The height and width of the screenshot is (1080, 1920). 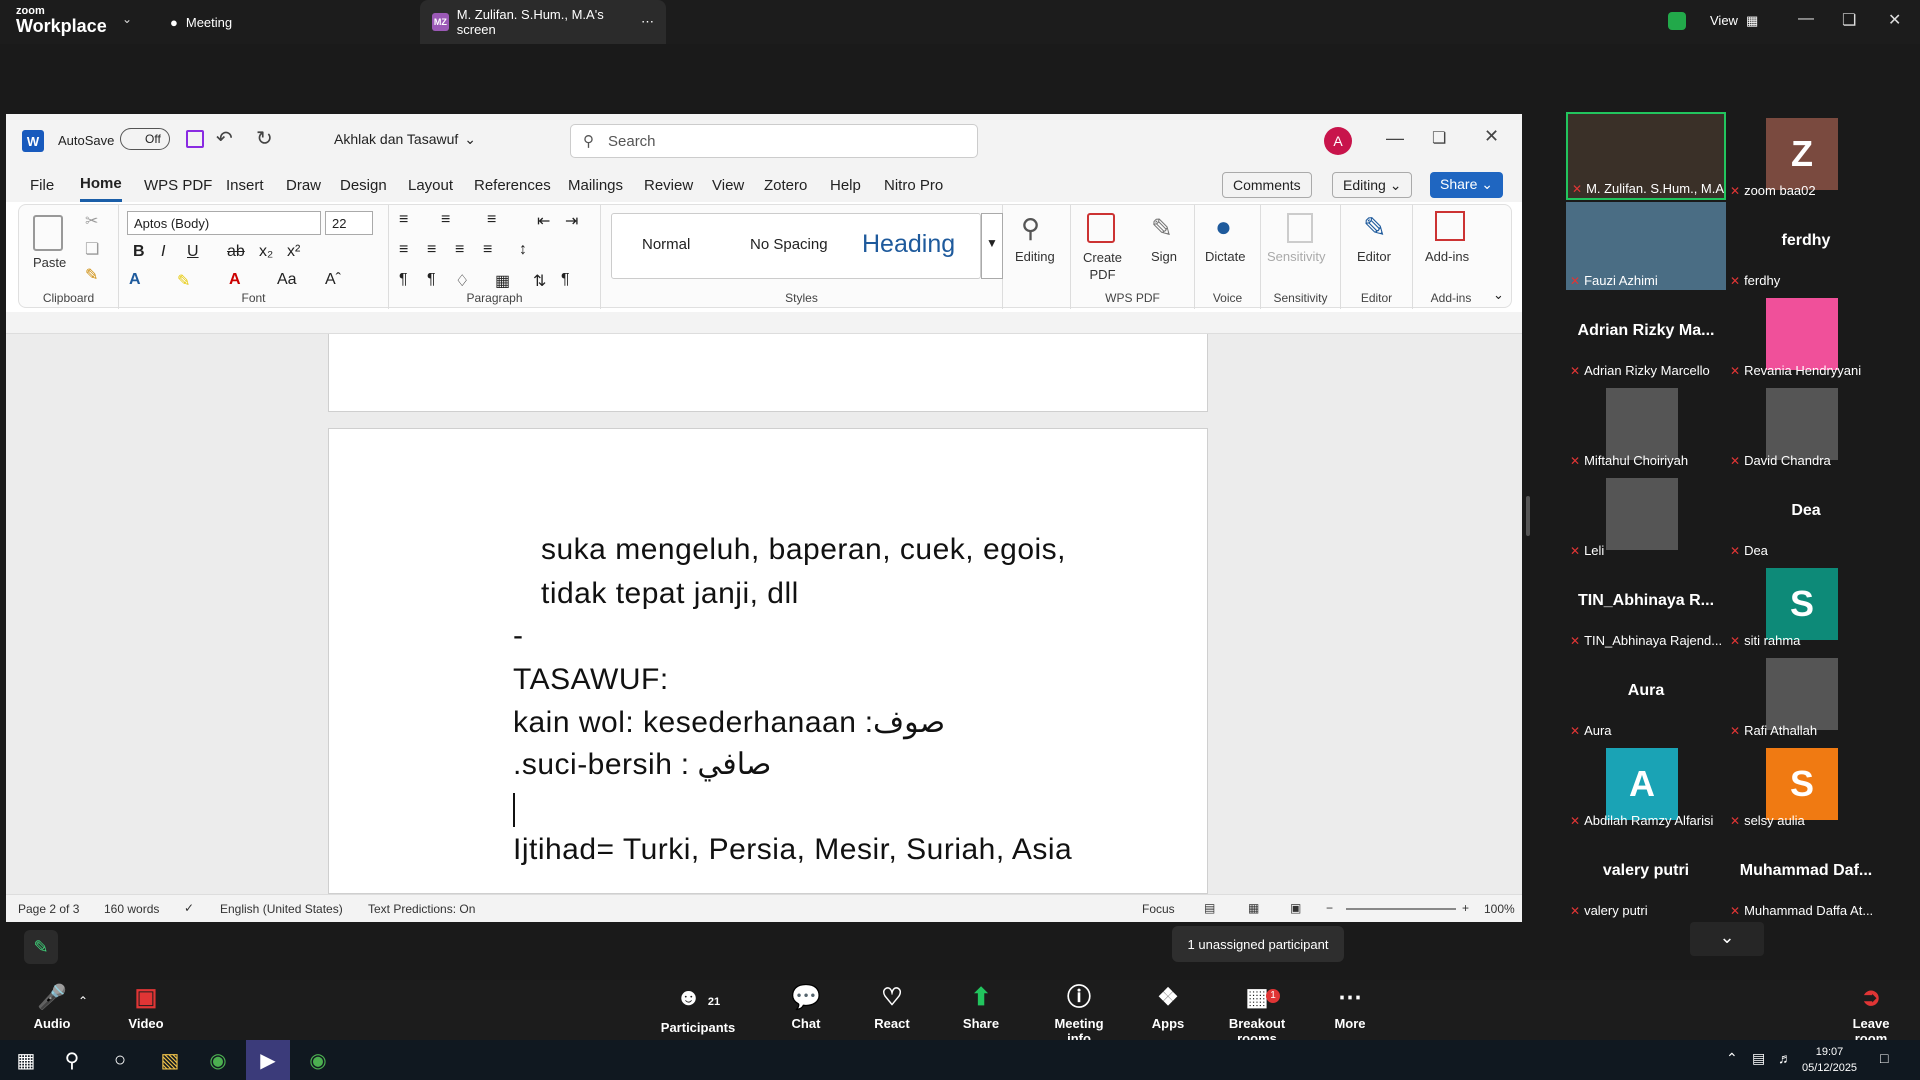 What do you see at coordinates (431, 250) in the screenshot?
I see `align-center-icon: ≡` at bounding box center [431, 250].